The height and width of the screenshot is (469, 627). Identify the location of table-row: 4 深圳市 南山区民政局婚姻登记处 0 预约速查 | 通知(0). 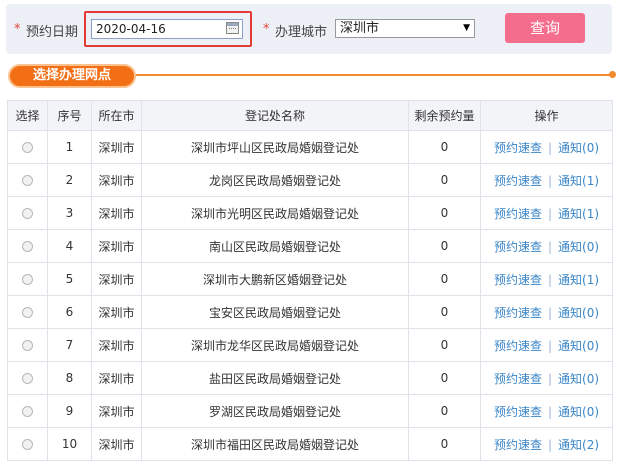
(310, 246).